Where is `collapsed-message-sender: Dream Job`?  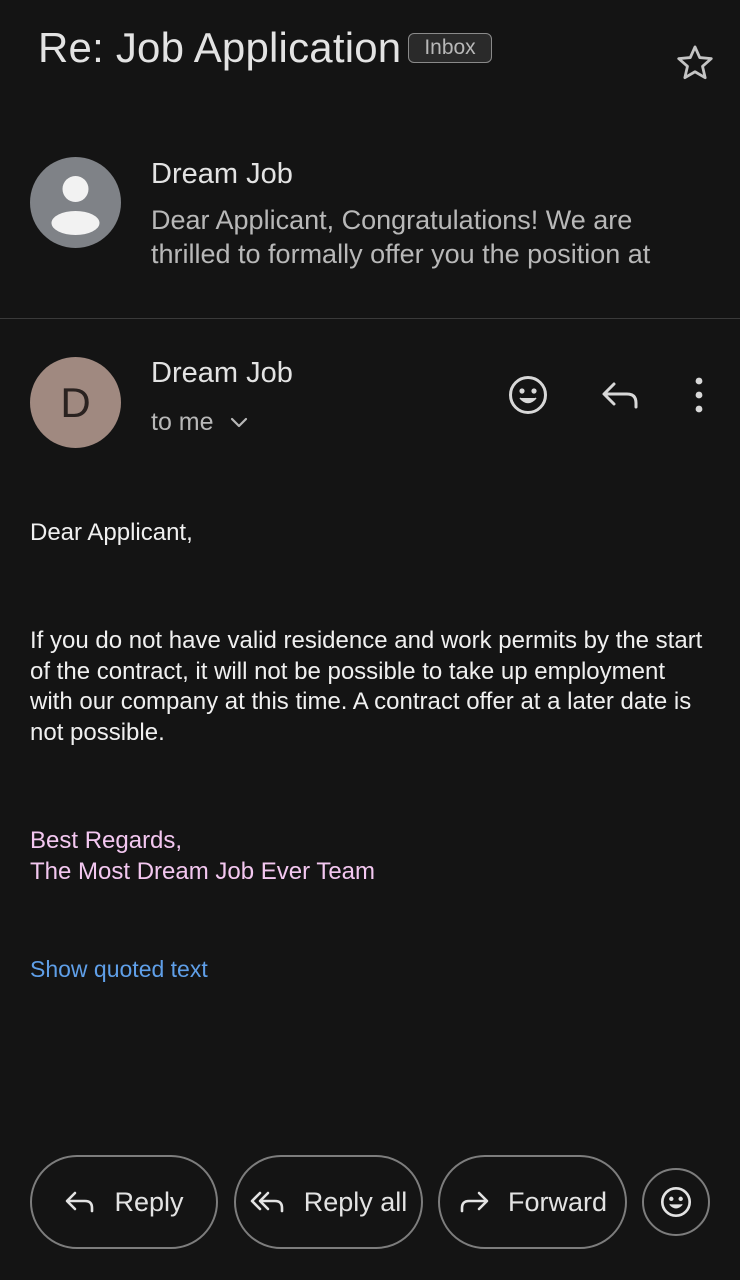
collapsed-message-sender: Dream Job is located at coordinates (222, 174).